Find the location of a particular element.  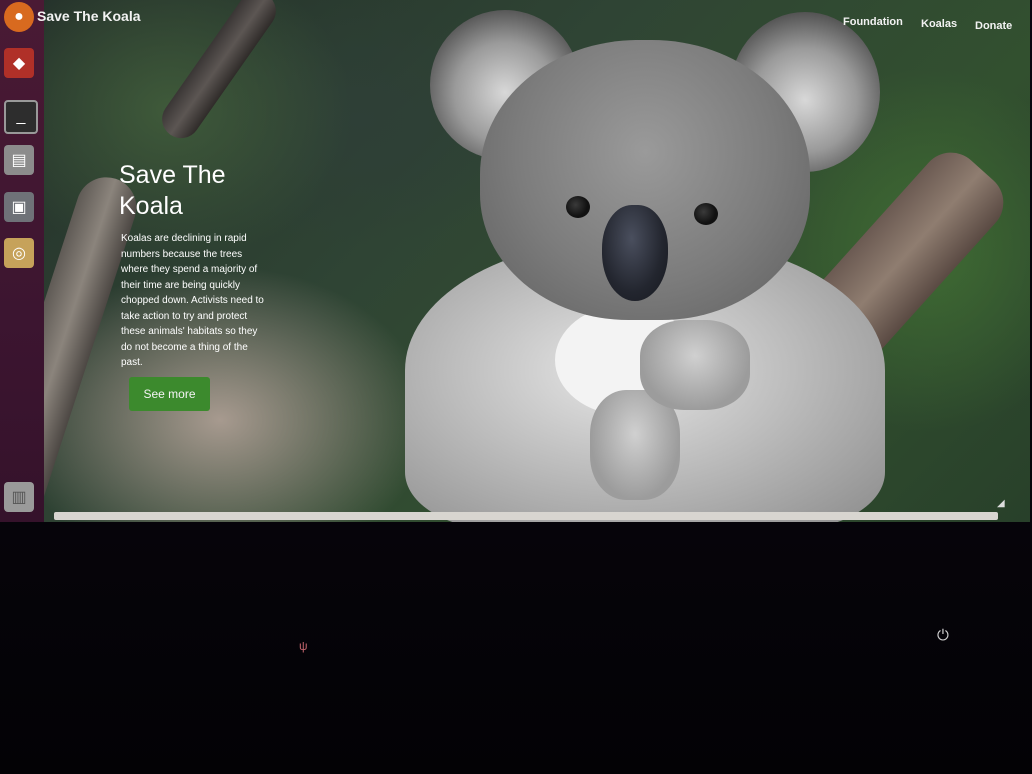

wireless-indicator-icon: ψ is located at coordinates (303, 646).